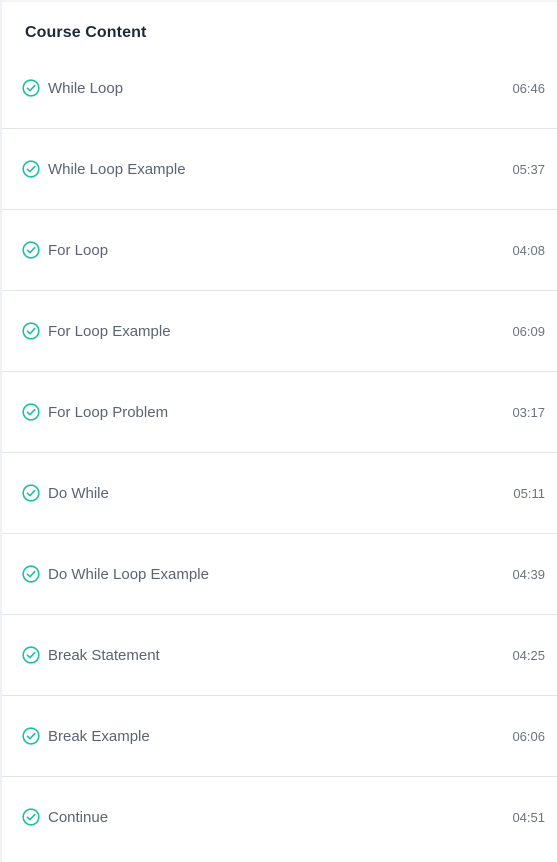 Image resolution: width=557 pixels, height=862 pixels. What do you see at coordinates (78, 817) in the screenshot?
I see `lesson-title: Continue` at bounding box center [78, 817].